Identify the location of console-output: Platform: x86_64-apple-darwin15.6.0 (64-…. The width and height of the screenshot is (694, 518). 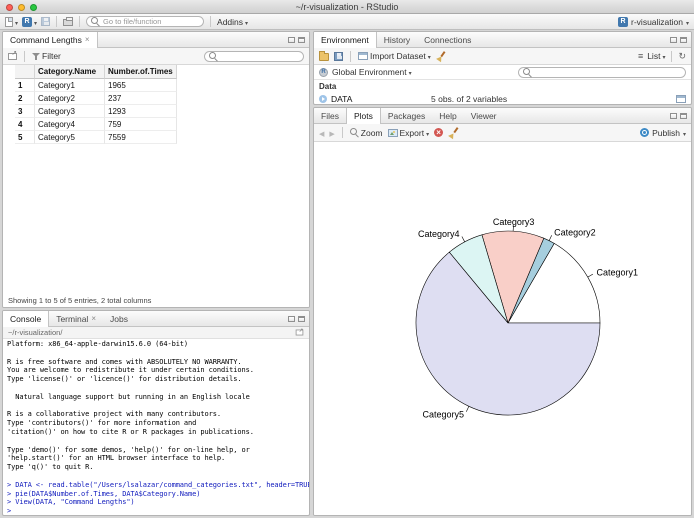
(156, 427).